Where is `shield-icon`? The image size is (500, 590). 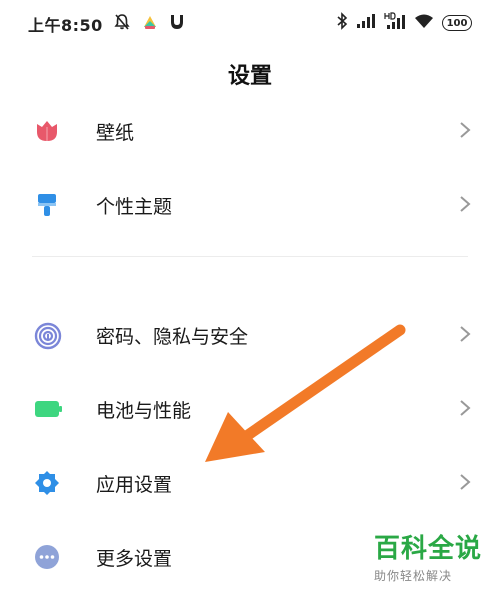 shield-icon is located at coordinates (177, 24).